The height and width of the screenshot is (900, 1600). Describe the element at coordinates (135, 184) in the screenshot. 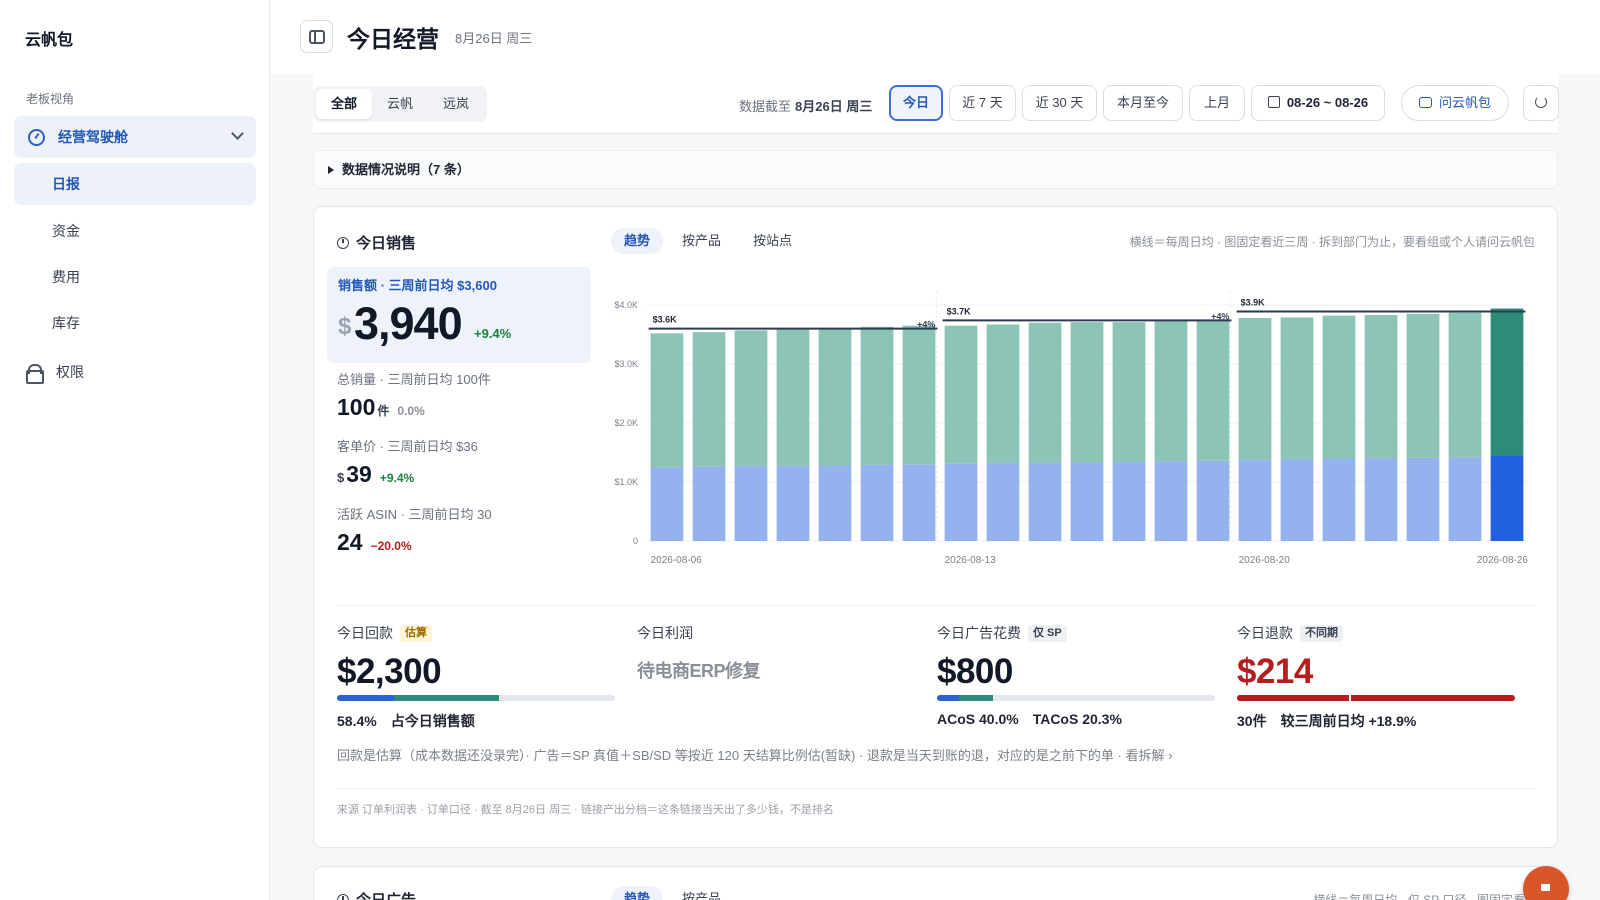

I see `sidebar-item-daily: 日报` at that location.